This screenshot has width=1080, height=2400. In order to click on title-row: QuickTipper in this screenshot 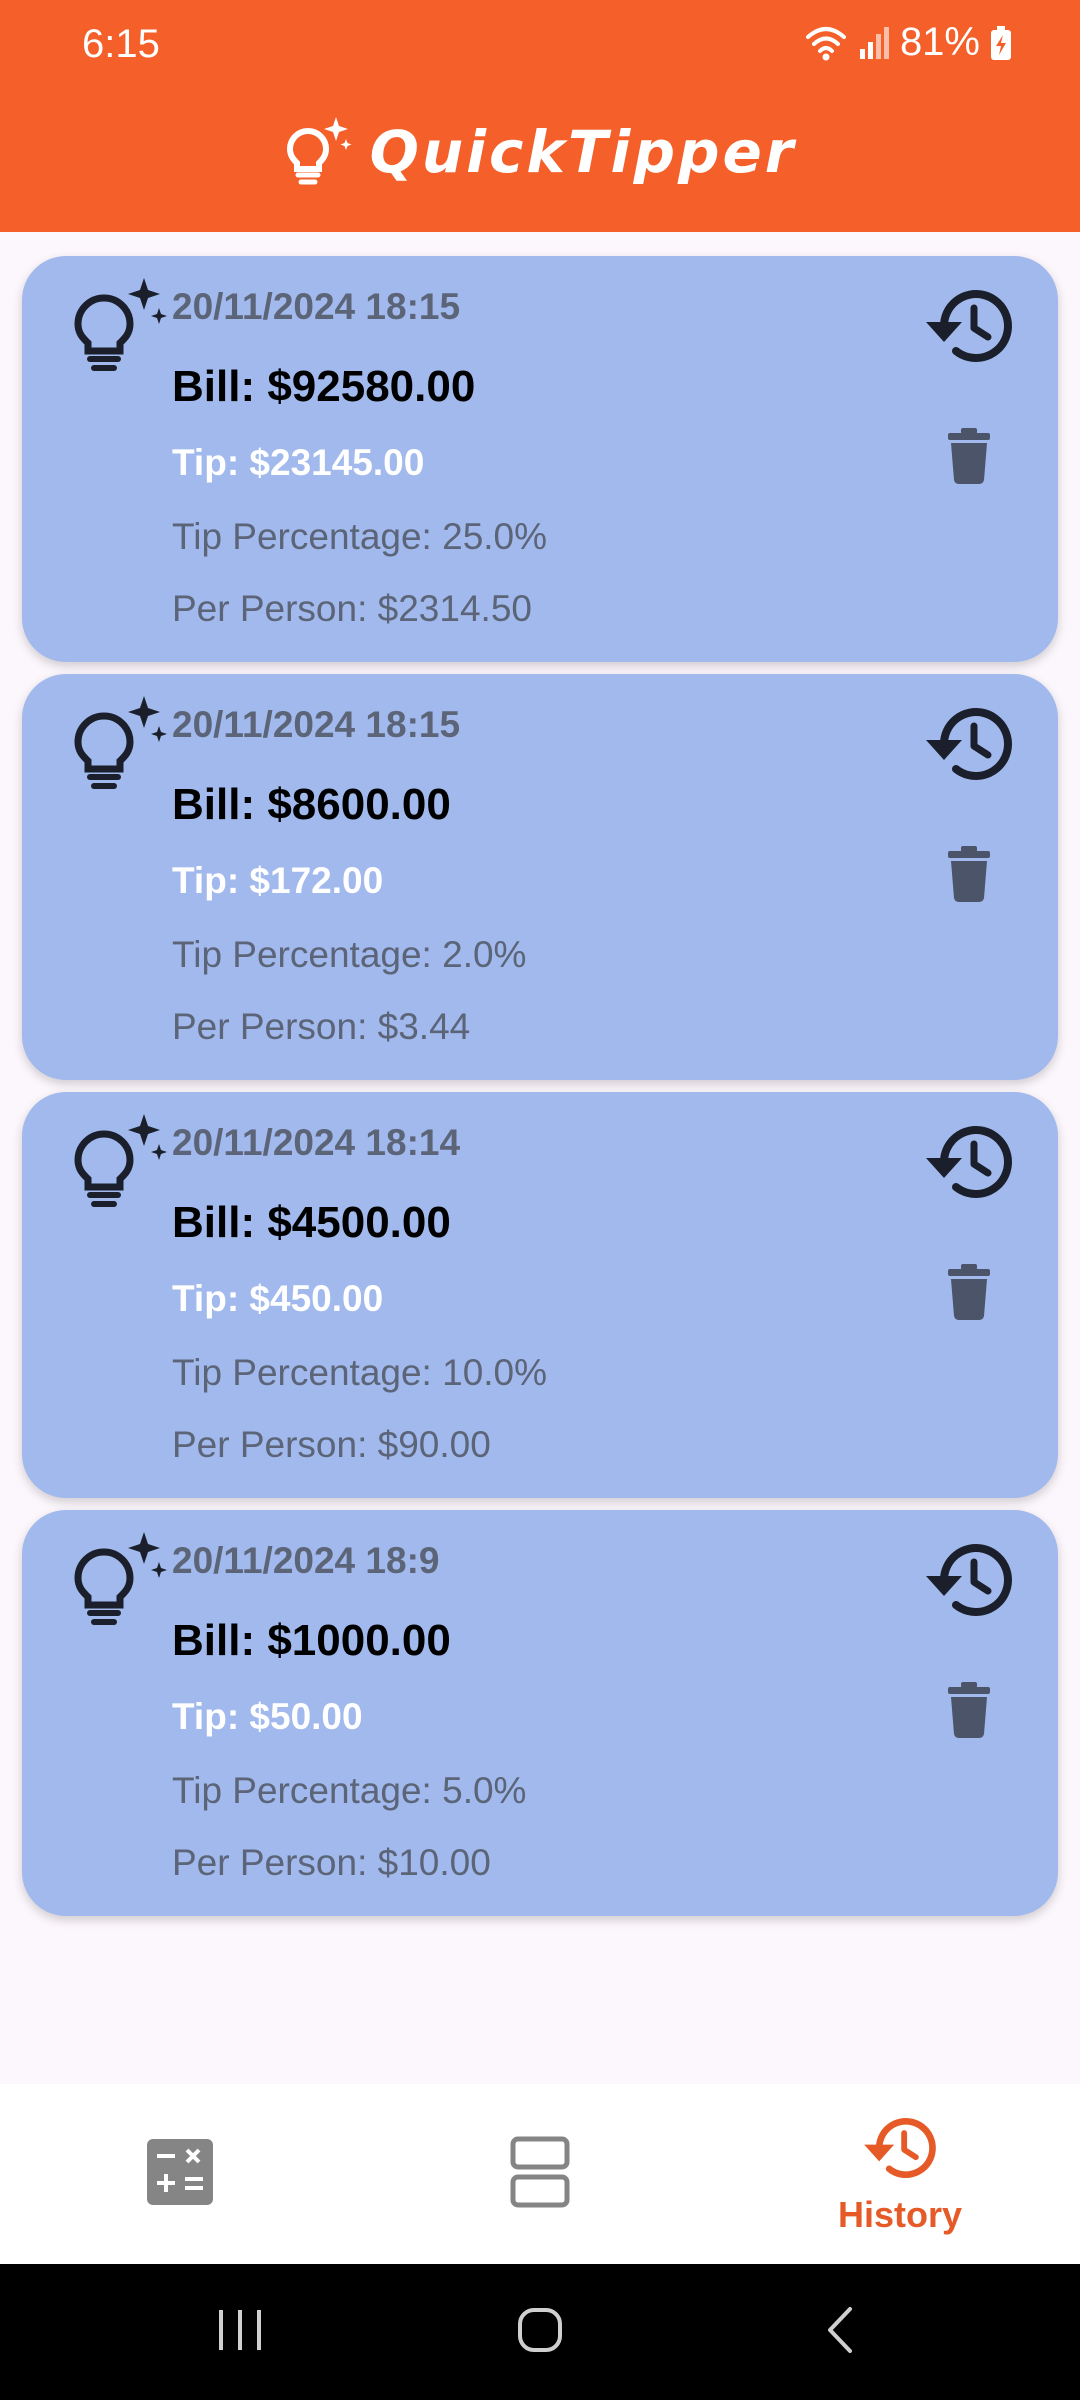, I will do `click(540, 152)`.